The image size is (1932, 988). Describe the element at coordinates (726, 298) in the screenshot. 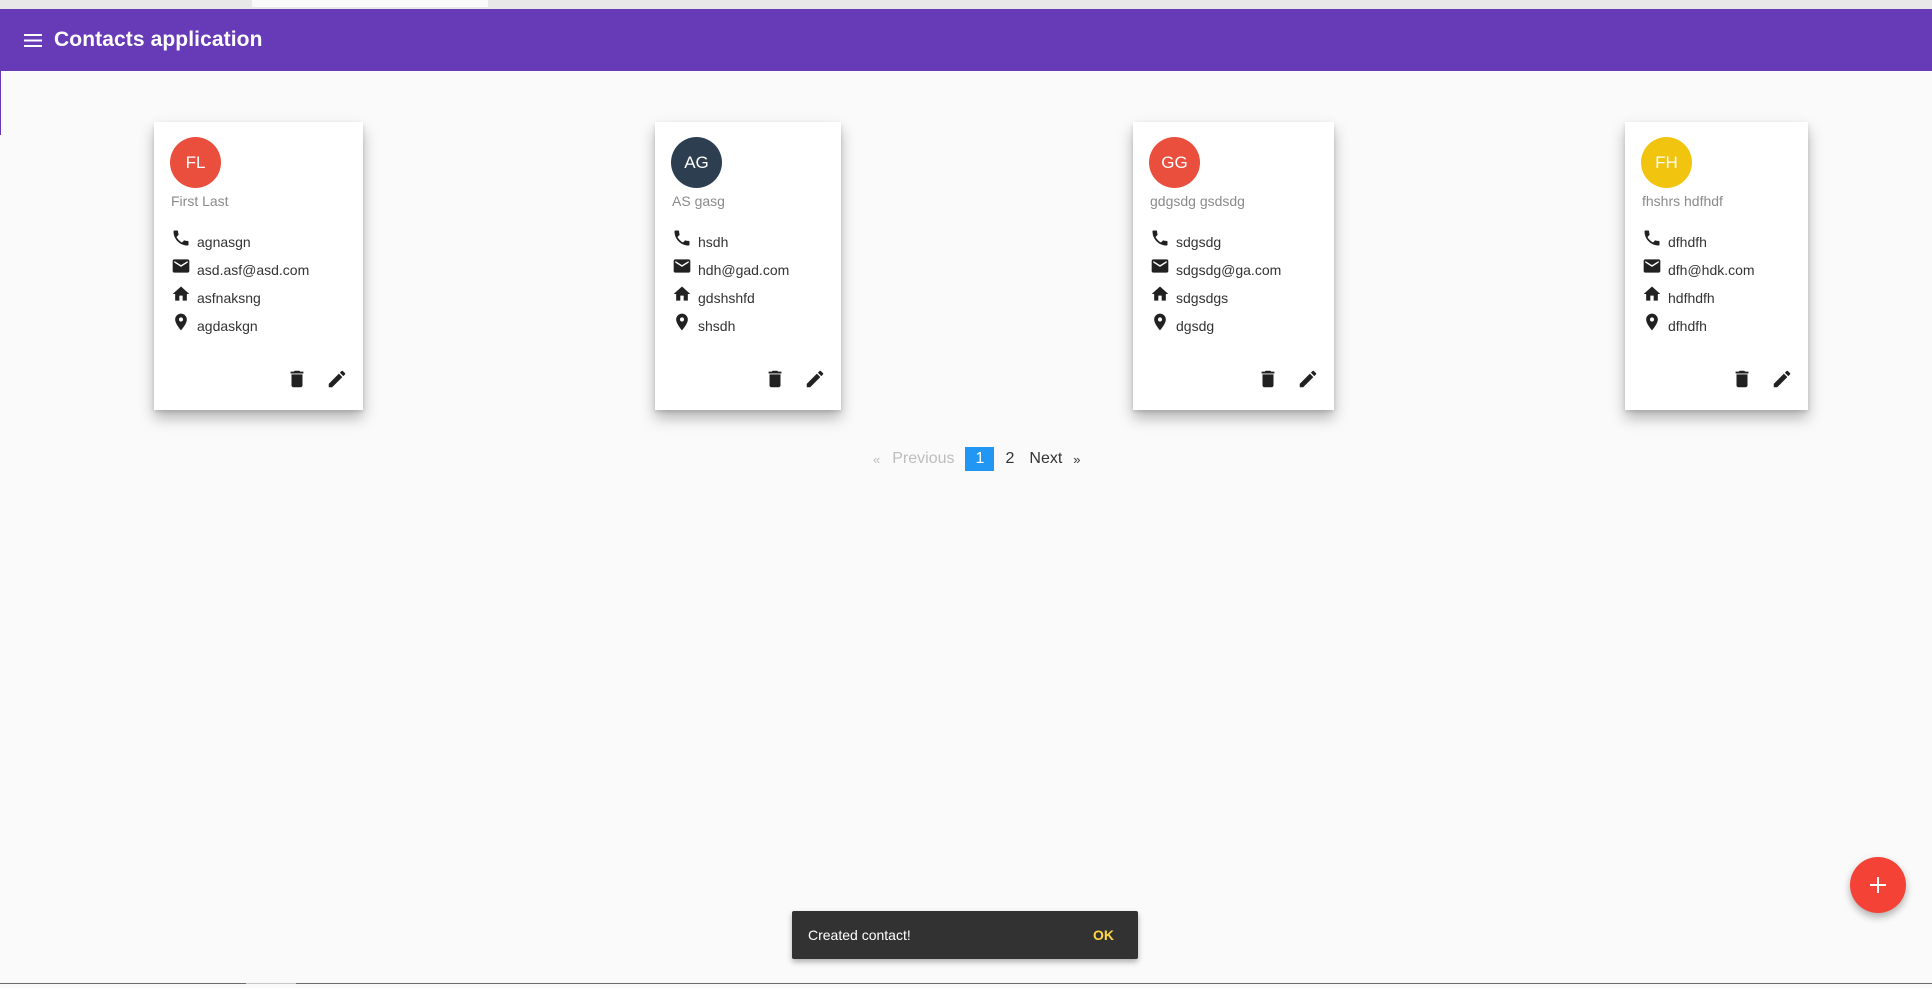

I see `contact-address: gdshshfd` at that location.